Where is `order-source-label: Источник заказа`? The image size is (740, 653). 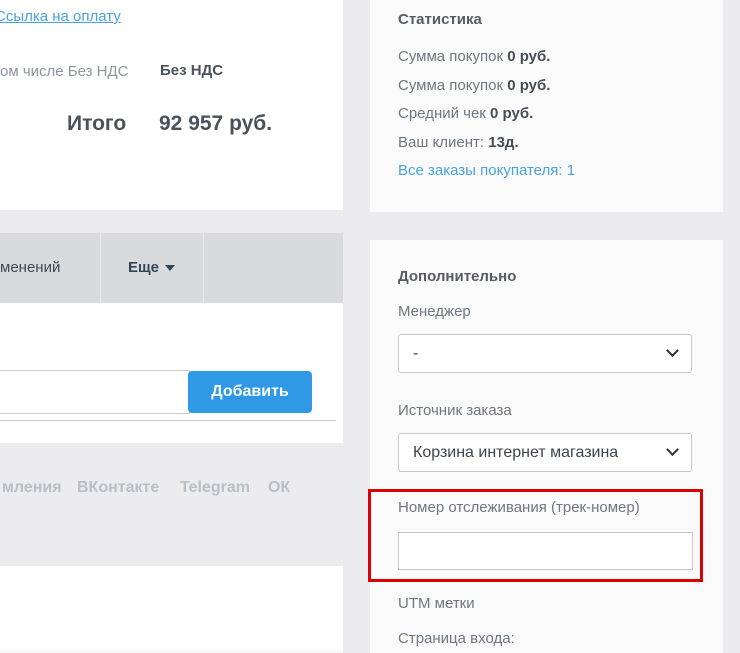
order-source-label: Источник заказа is located at coordinates (455, 410).